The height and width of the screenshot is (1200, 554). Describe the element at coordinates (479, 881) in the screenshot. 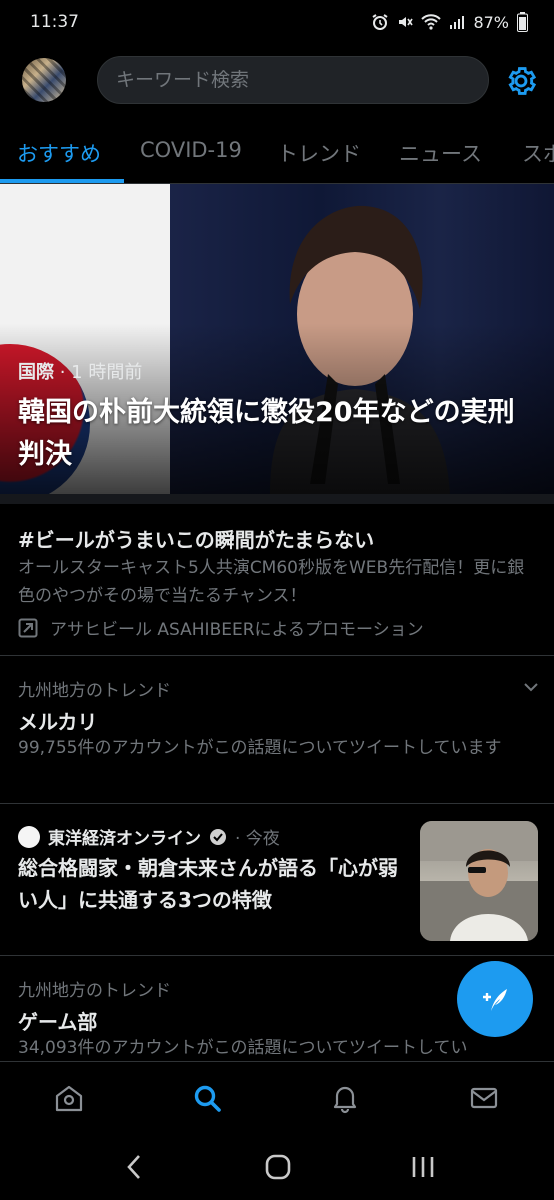

I see `news-thumbnail` at that location.